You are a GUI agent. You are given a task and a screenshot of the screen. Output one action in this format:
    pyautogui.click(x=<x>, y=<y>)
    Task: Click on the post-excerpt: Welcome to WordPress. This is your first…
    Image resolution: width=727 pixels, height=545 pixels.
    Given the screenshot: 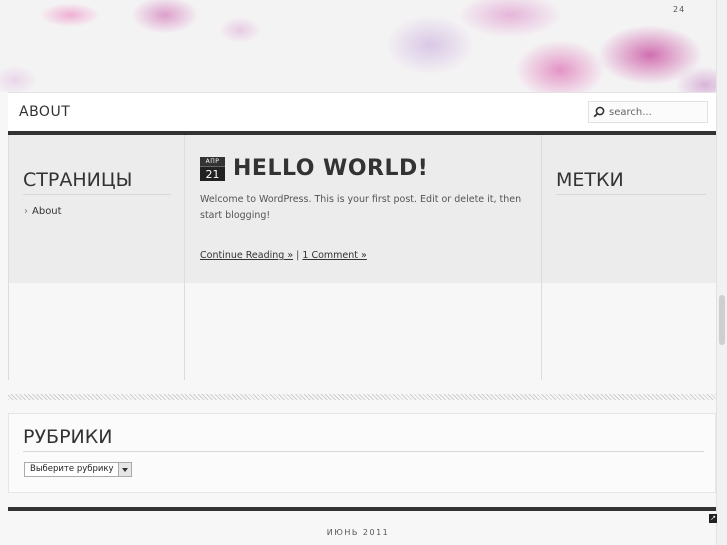 What is the action you would take?
    pyautogui.click(x=361, y=207)
    